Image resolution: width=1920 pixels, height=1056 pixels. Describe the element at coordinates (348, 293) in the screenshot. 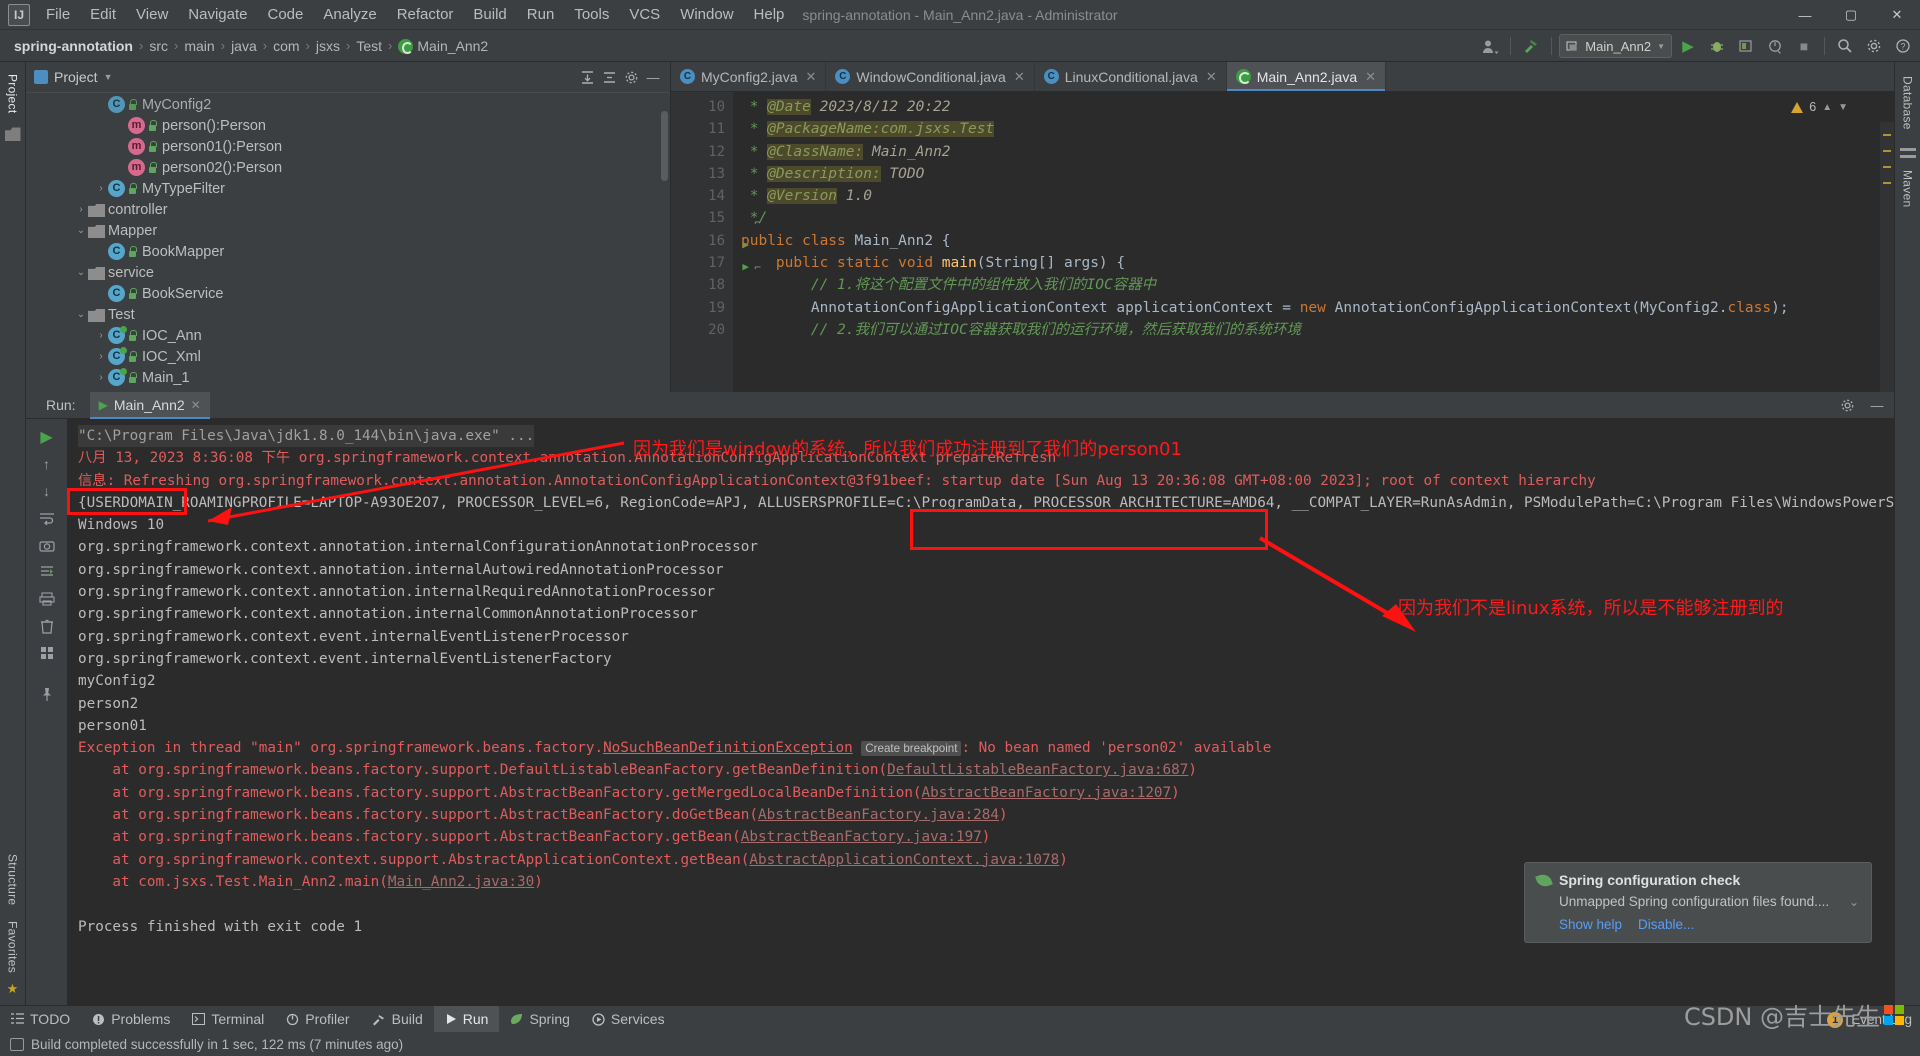

I see `tree-node: C BookService` at that location.